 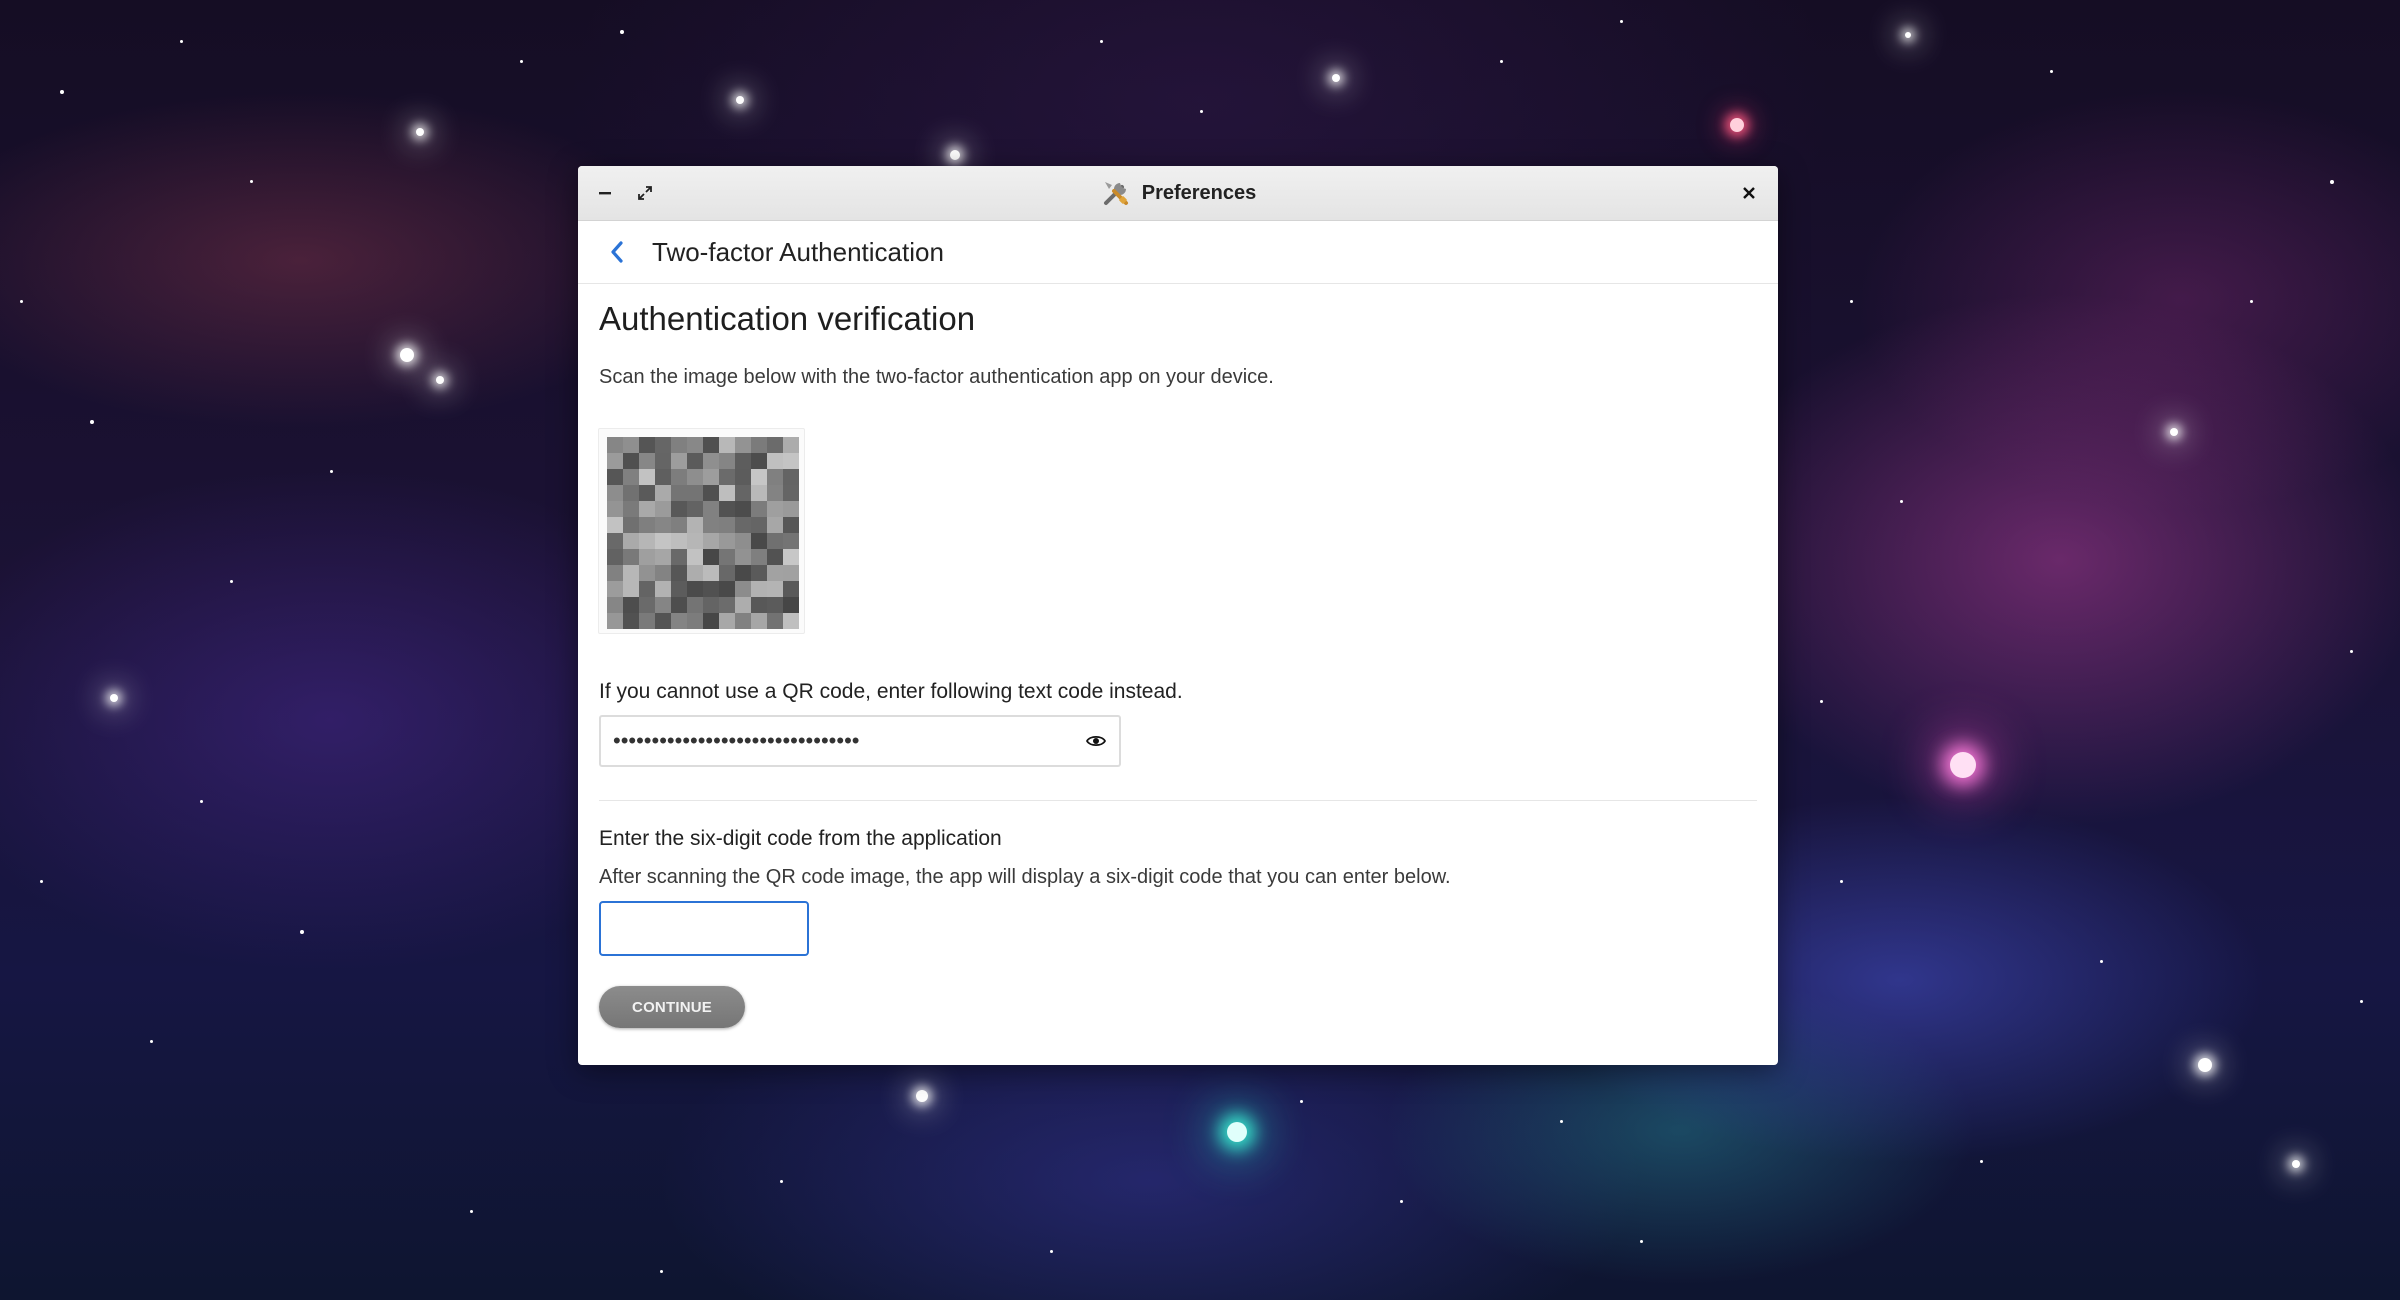 What do you see at coordinates (704, 928) in the screenshot?
I see `six-digit-code-input` at bounding box center [704, 928].